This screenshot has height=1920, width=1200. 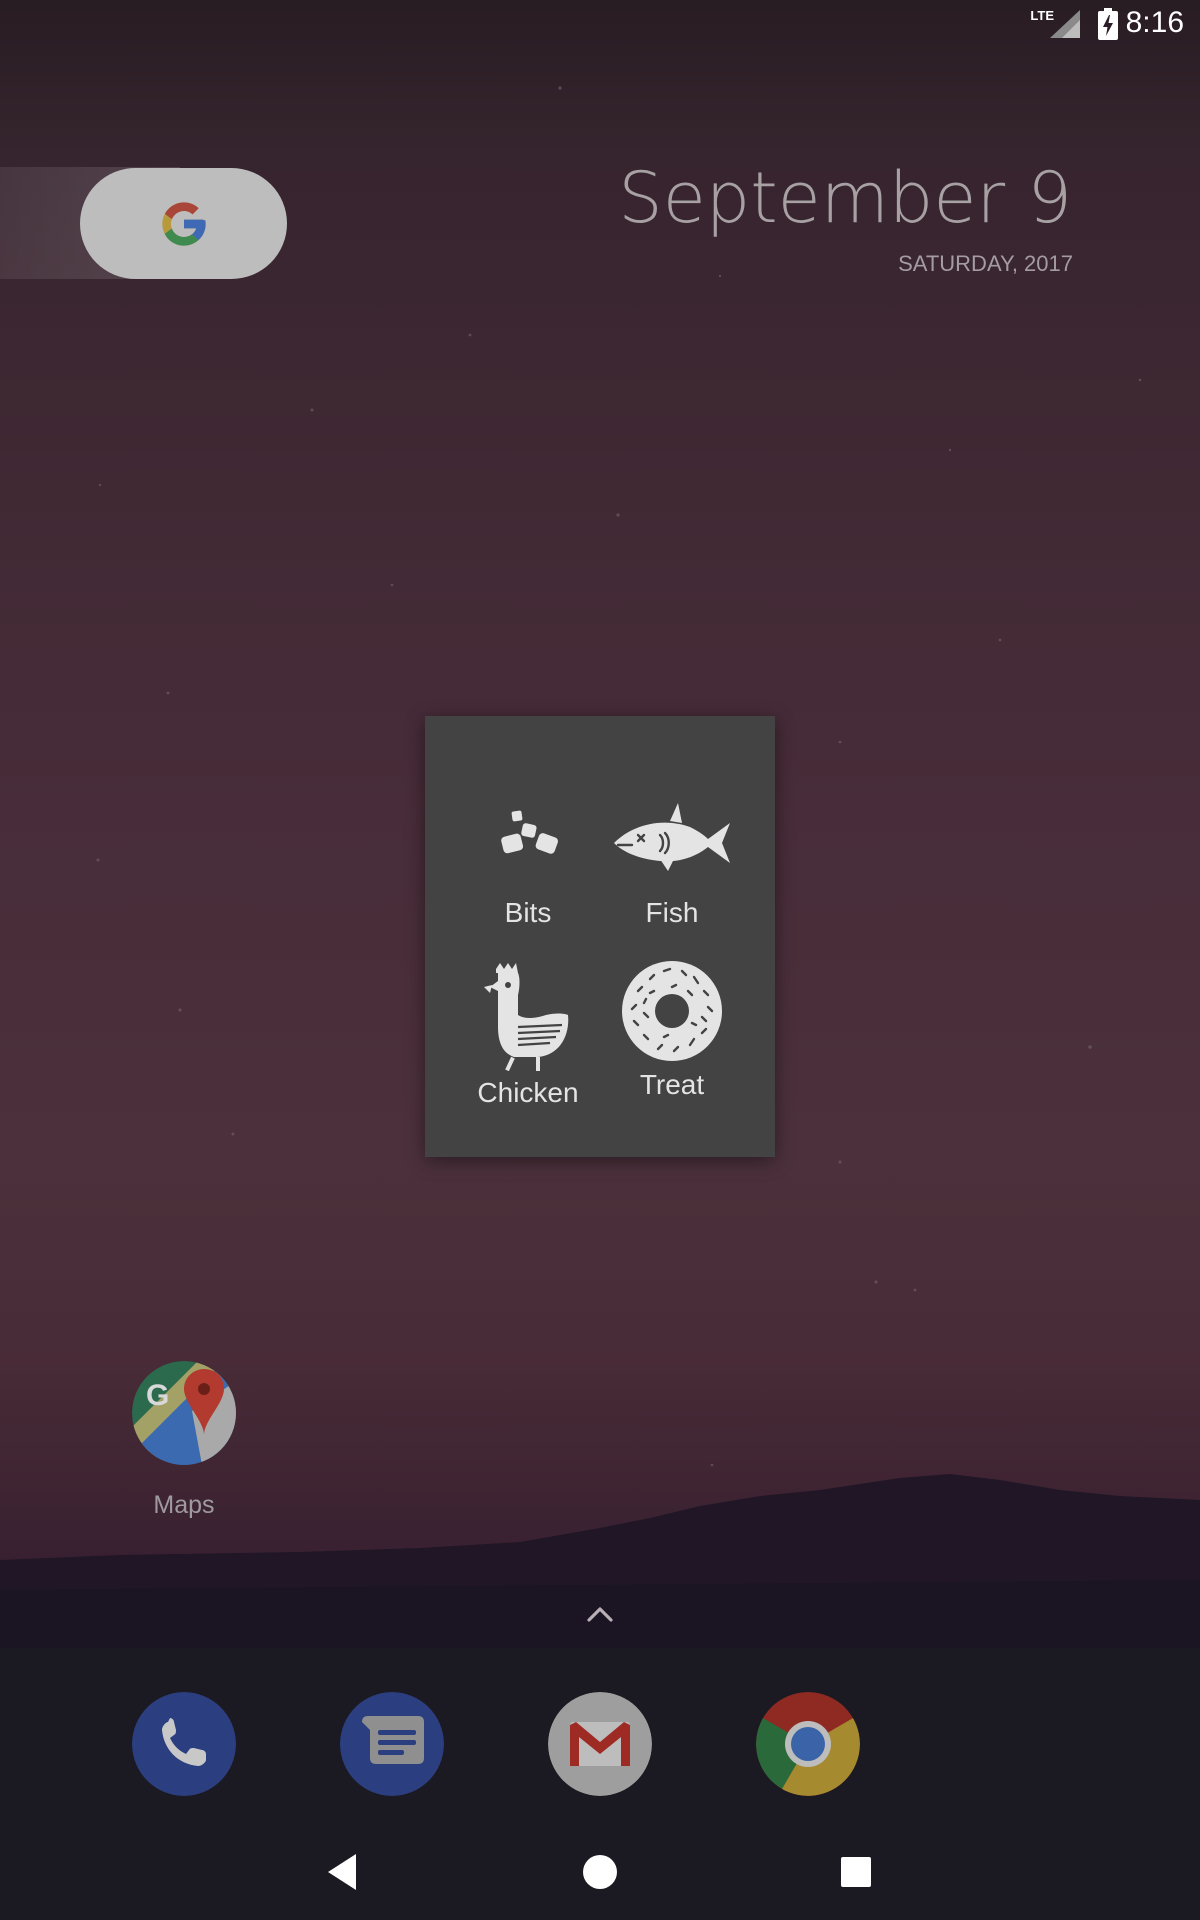 I want to click on home-icon, so click(x=600, y=1872).